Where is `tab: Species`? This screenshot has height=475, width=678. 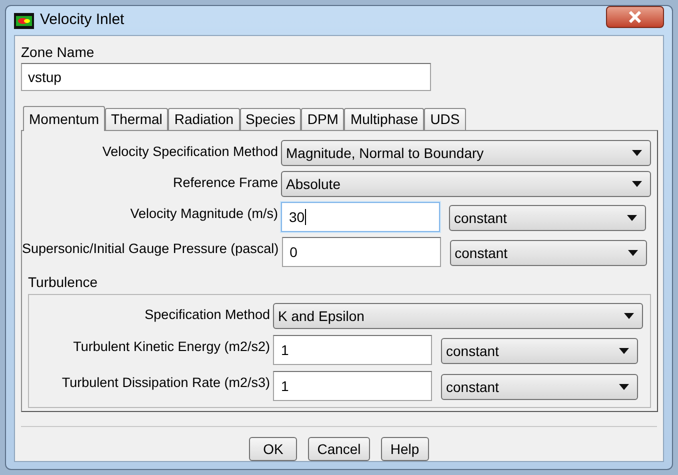 tab: Species is located at coordinates (271, 119).